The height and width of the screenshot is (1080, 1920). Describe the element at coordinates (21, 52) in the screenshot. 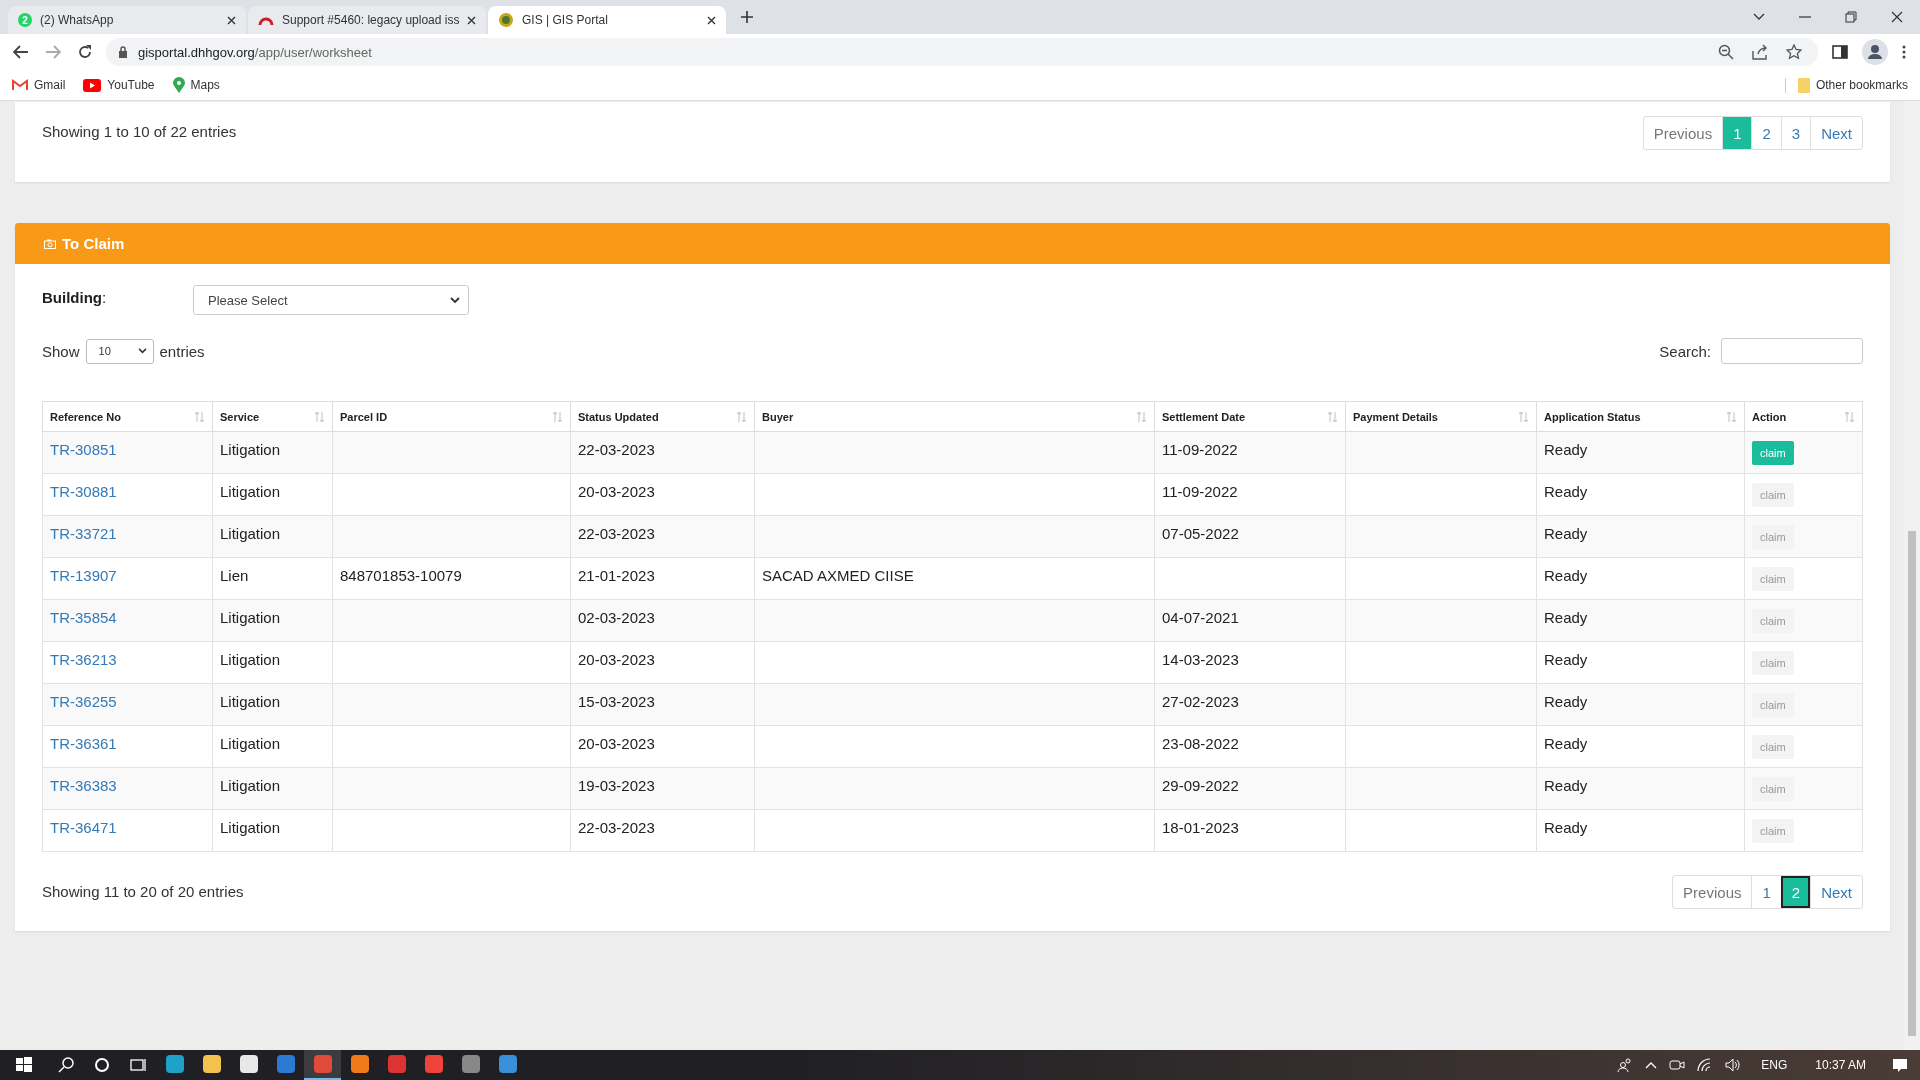

I see `back-icon` at that location.